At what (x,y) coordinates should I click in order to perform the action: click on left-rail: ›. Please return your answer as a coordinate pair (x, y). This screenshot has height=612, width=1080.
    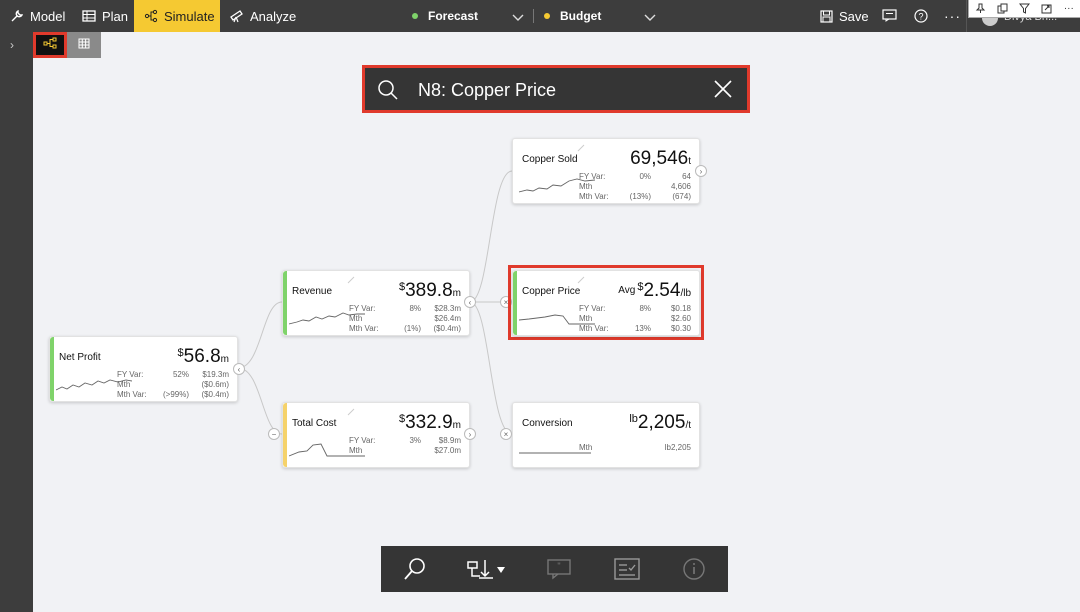
    Looking at the image, I should click on (16, 322).